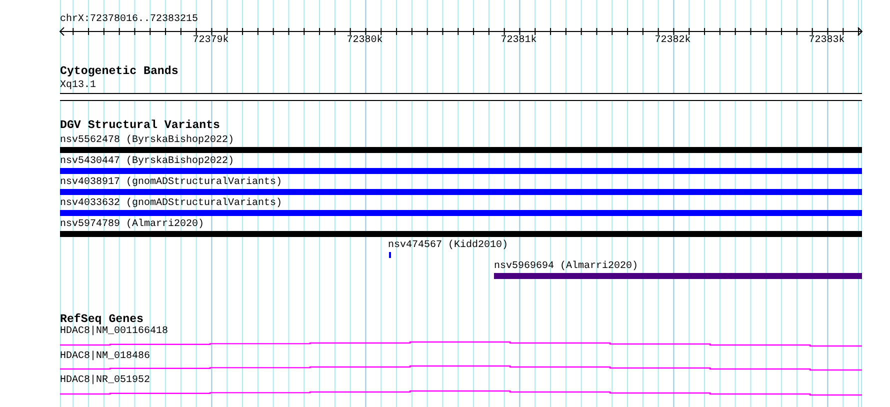  What do you see at coordinates (171, 204) in the screenshot?
I see `variant-label: nsv4033632 (gnomADStructuralVariants)` at bounding box center [171, 204].